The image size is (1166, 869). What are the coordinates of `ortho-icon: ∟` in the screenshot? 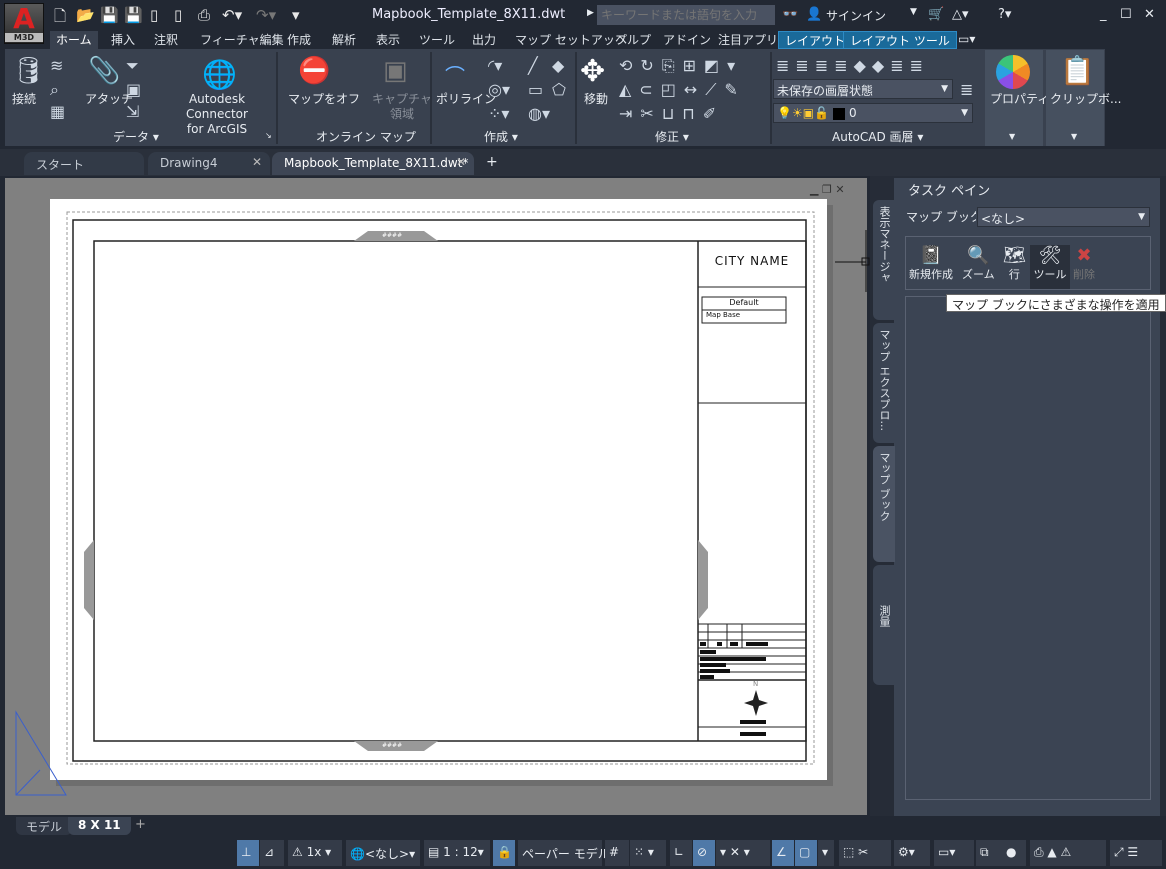 It's located at (681, 853).